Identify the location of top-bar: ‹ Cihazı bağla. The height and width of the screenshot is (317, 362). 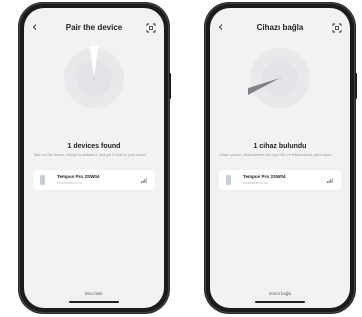
(280, 28).